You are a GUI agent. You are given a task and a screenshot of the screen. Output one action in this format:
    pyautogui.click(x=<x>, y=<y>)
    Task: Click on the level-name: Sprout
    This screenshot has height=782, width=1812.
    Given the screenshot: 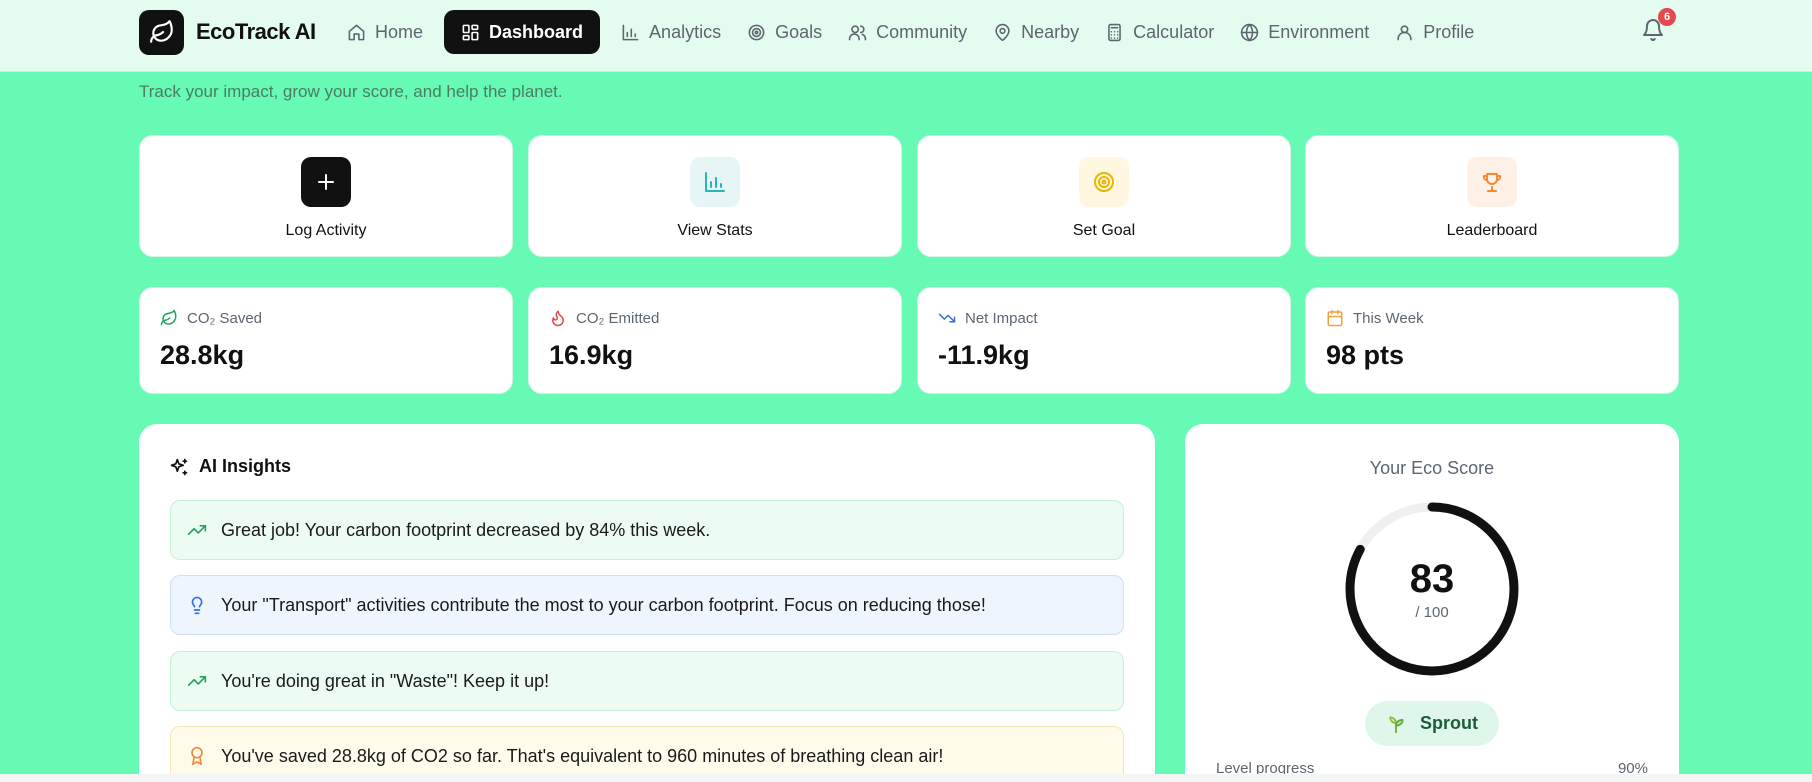 What is the action you would take?
    pyautogui.click(x=1449, y=723)
    